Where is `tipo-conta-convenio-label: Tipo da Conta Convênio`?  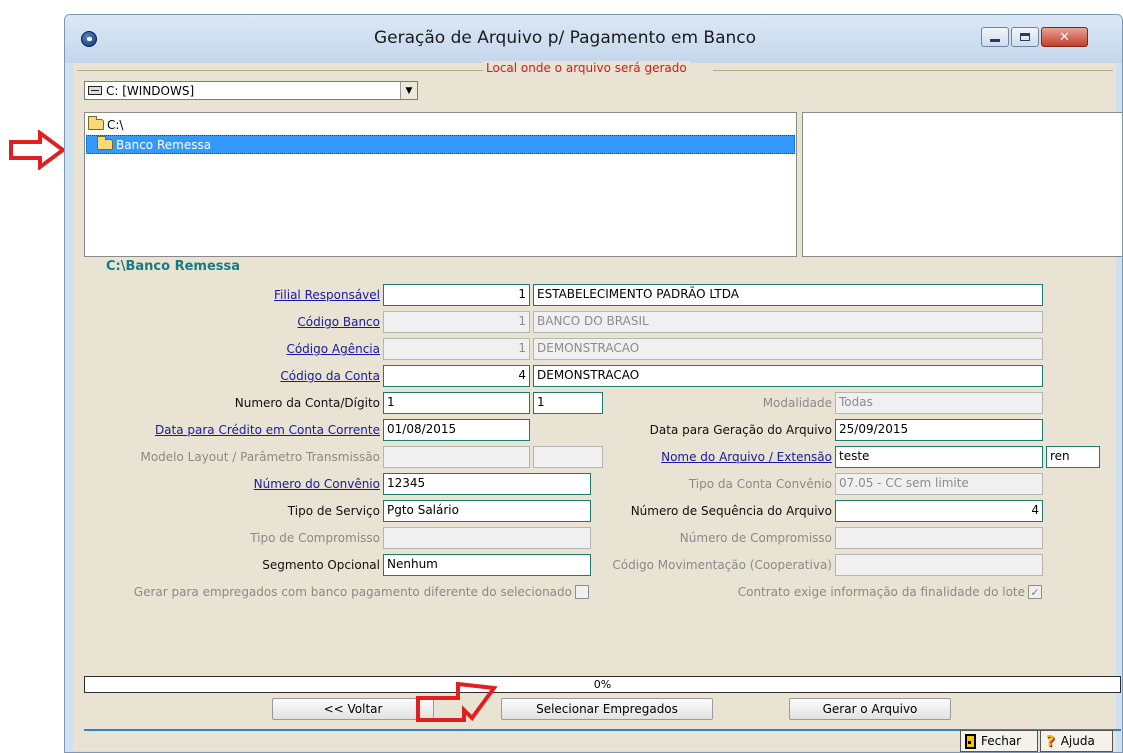 tipo-conta-convenio-label: Tipo da Conta Convênio is located at coordinates (760, 484).